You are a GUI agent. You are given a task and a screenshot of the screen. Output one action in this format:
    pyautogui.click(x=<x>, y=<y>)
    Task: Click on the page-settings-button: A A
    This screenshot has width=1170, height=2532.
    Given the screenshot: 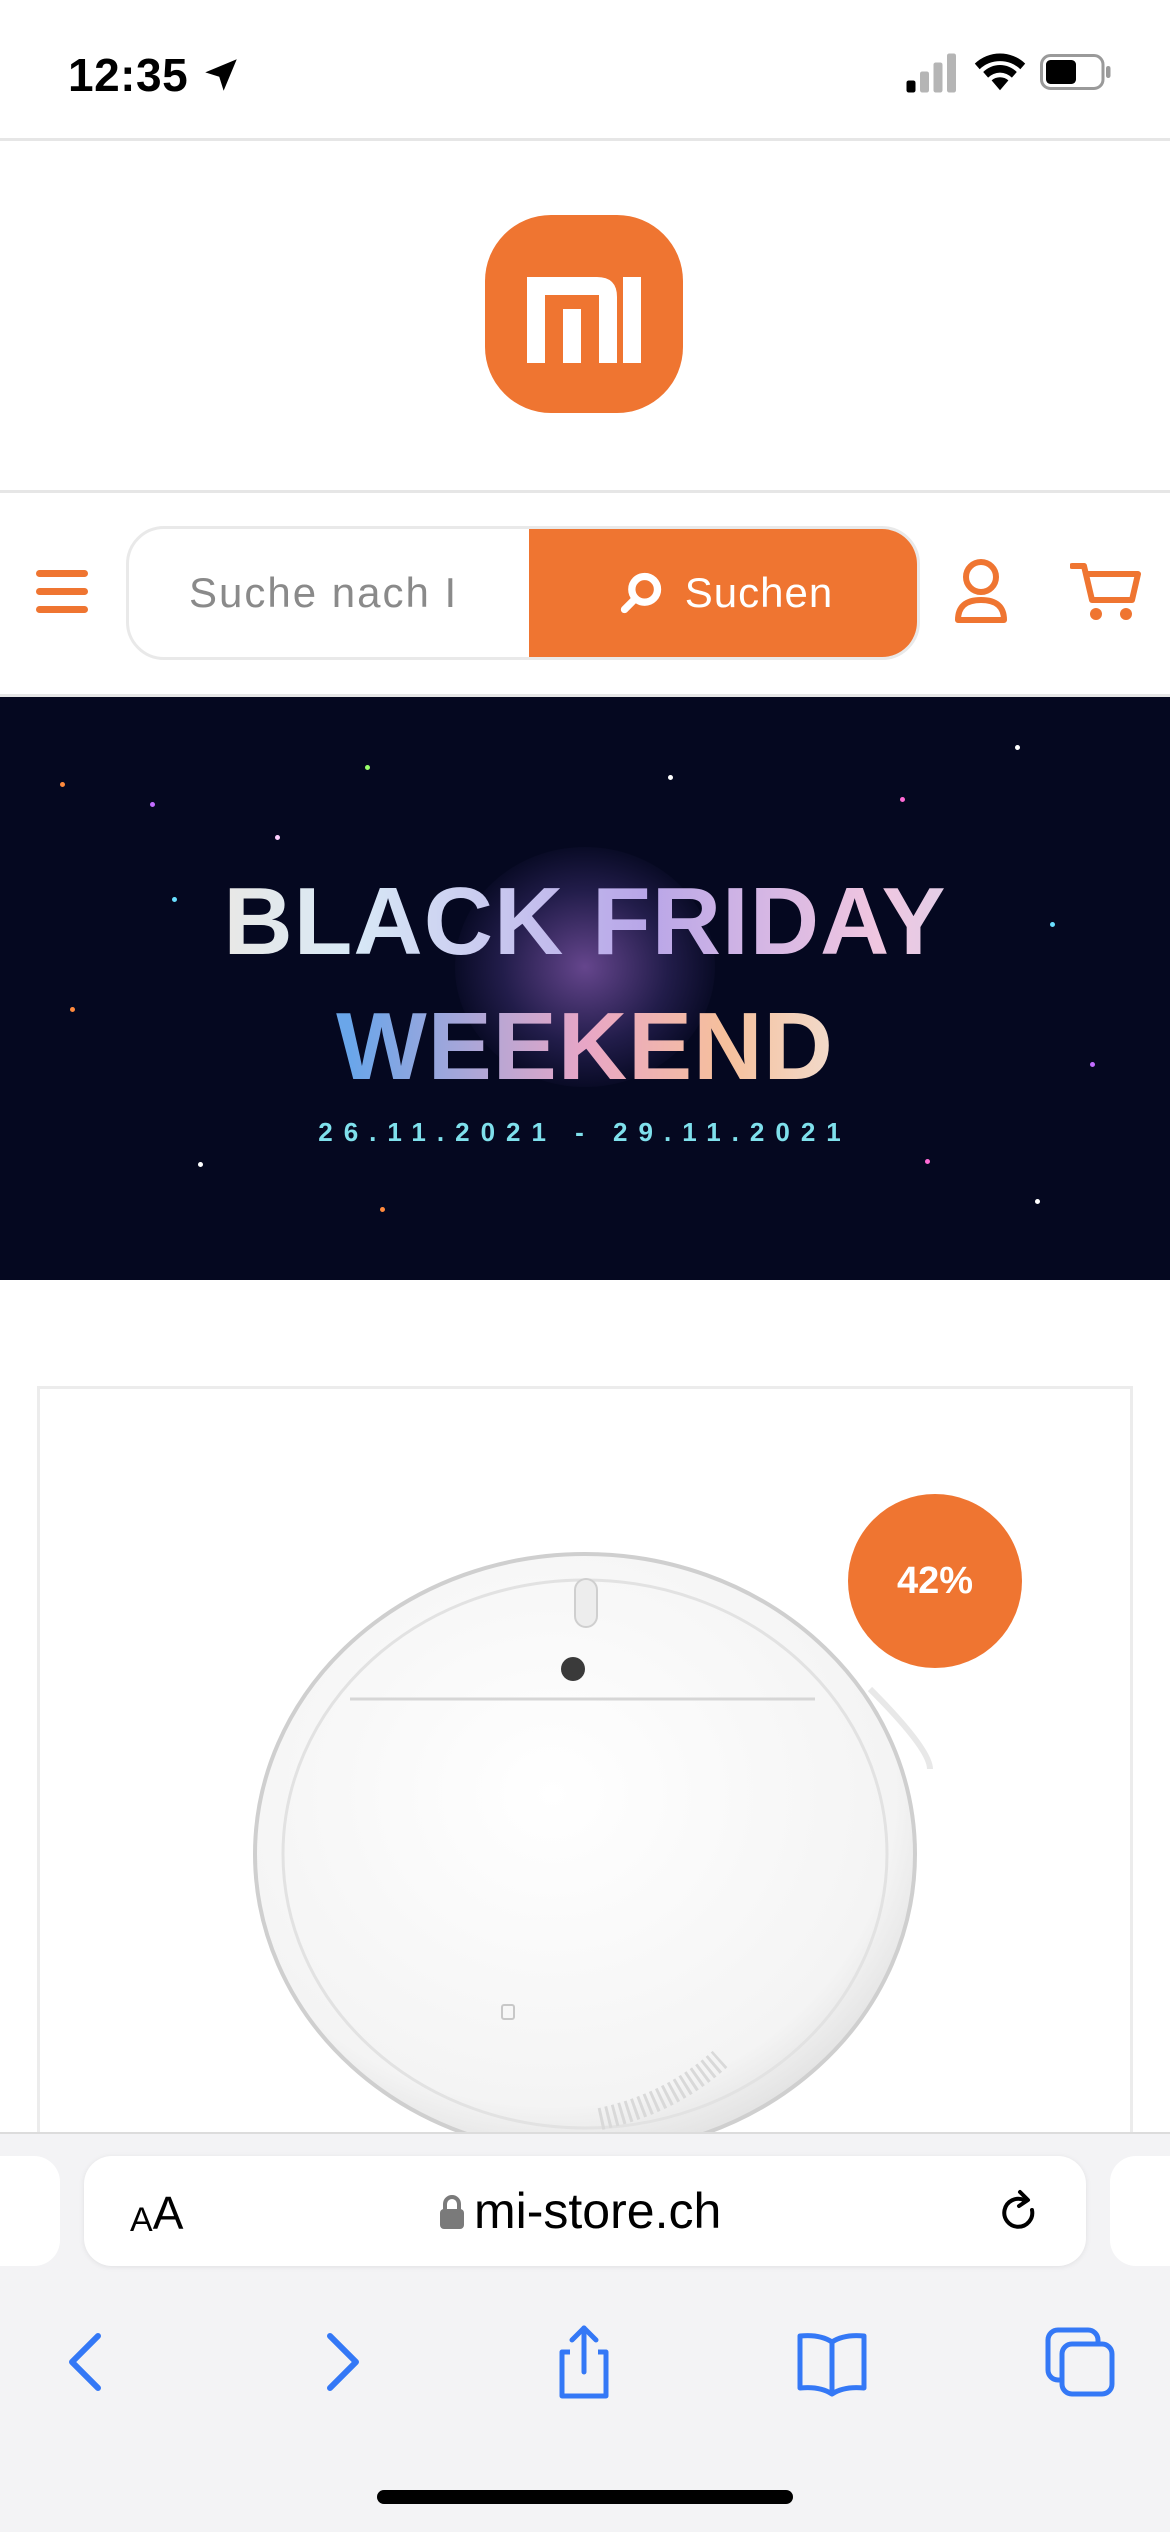 What is the action you would take?
    pyautogui.click(x=156, y=2212)
    